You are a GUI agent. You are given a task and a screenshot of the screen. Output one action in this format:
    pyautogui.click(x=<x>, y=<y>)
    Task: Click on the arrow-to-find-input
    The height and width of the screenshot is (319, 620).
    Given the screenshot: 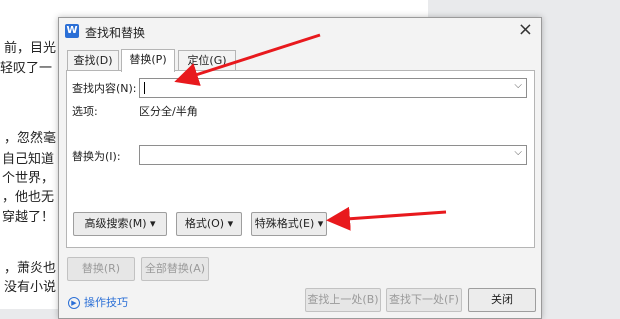 What is the action you would take?
    pyautogui.click(x=247, y=59)
    